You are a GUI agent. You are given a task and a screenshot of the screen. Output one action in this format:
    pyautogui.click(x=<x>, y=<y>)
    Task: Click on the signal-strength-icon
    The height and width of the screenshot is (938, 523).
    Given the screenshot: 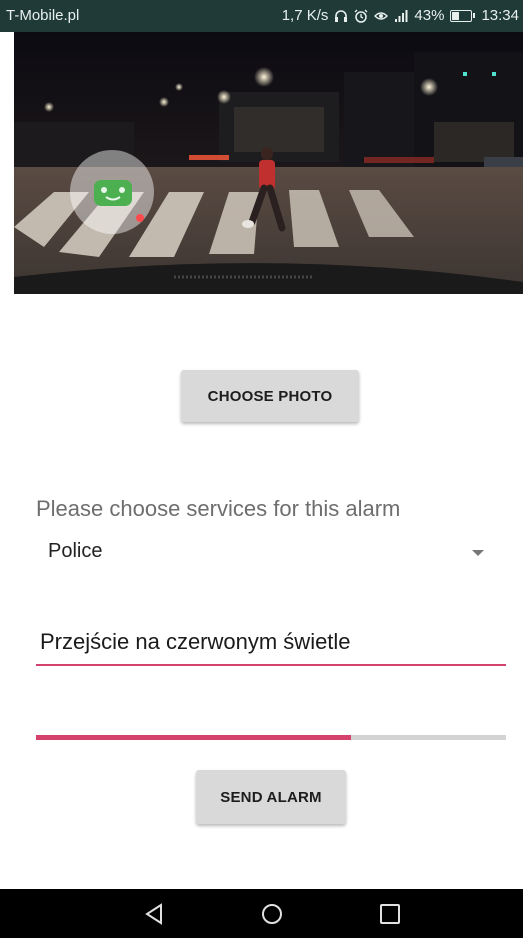 What is the action you would take?
    pyautogui.click(x=401, y=16)
    